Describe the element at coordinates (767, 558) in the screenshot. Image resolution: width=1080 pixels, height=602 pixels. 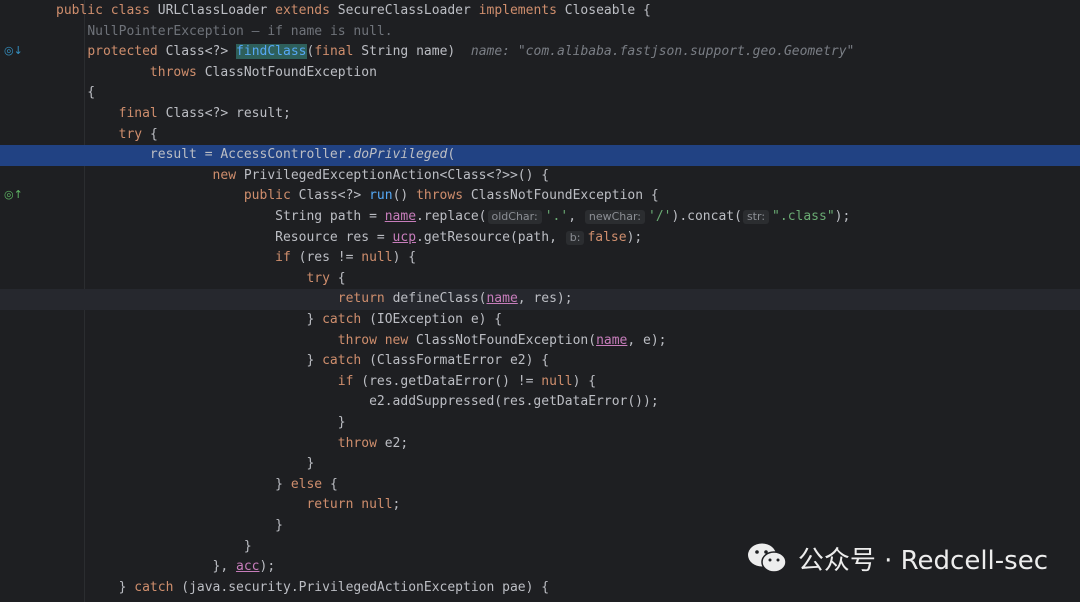
I see `wechat-icon` at that location.